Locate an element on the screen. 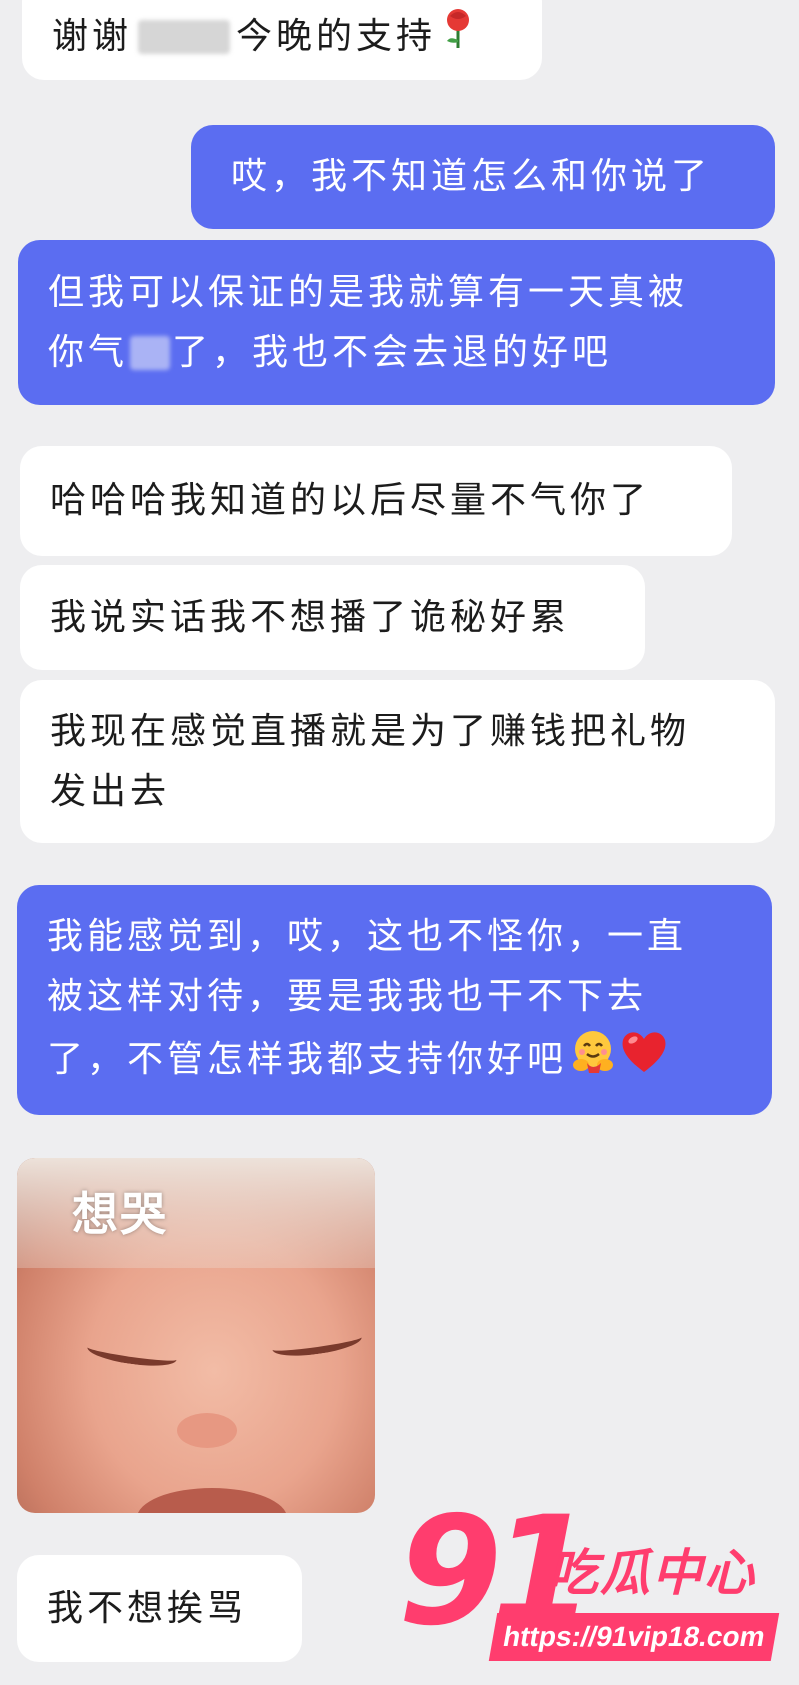 This screenshot has height=1685, width=799. red-heart-icon is located at coordinates (644, 1060).